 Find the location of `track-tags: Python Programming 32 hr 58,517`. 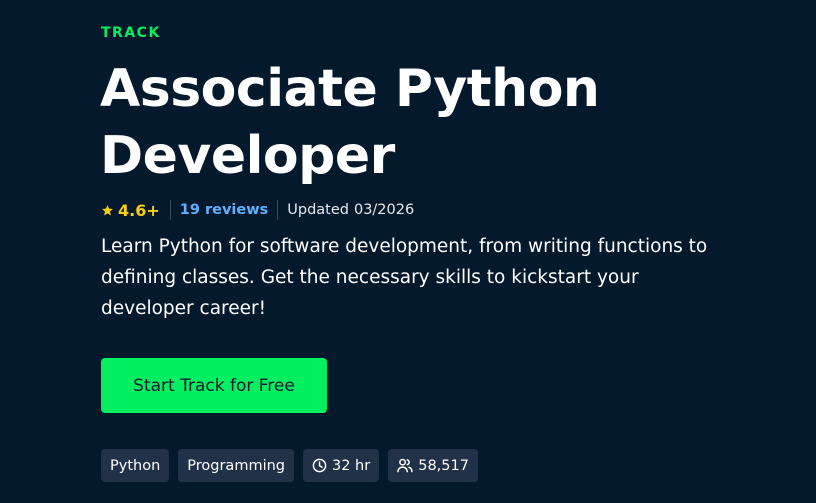

track-tags: Python Programming 32 hr 58,517 is located at coordinates (289, 465).